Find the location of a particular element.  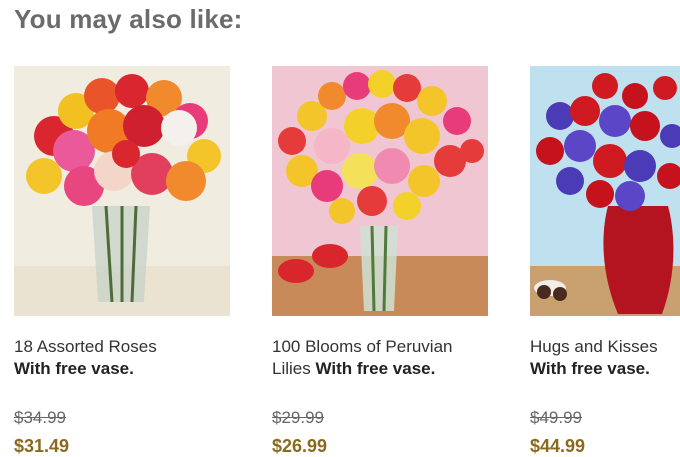

product-name: Hugs and Kisses With free vase. is located at coordinates (605, 358).